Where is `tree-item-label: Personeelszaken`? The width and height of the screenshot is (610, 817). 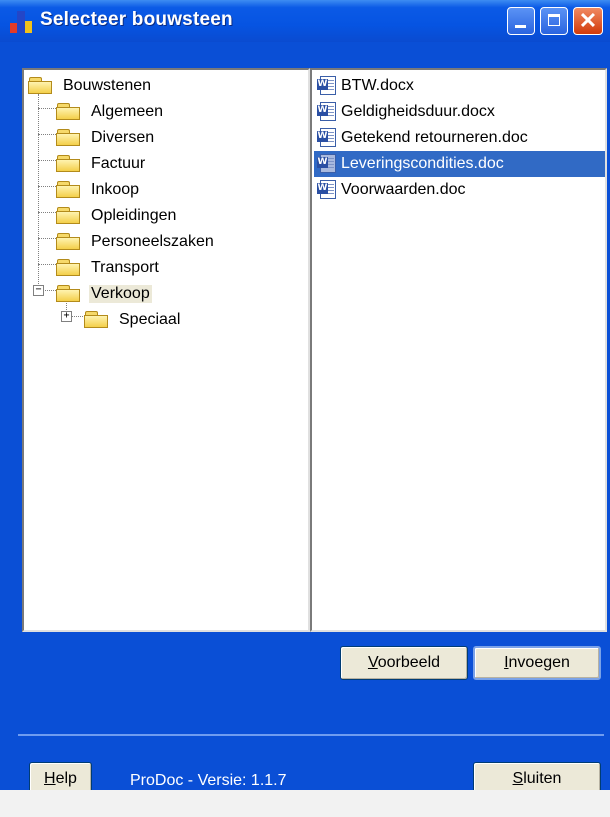
tree-item-label: Personeelszaken is located at coordinates (152, 241).